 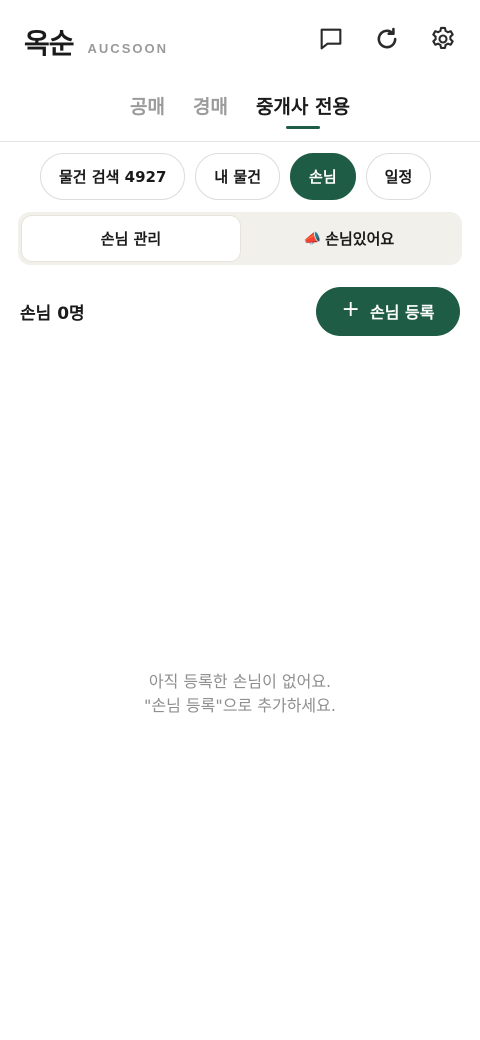 What do you see at coordinates (210, 111) in the screenshot?
I see `tab-court-auction: 경매` at bounding box center [210, 111].